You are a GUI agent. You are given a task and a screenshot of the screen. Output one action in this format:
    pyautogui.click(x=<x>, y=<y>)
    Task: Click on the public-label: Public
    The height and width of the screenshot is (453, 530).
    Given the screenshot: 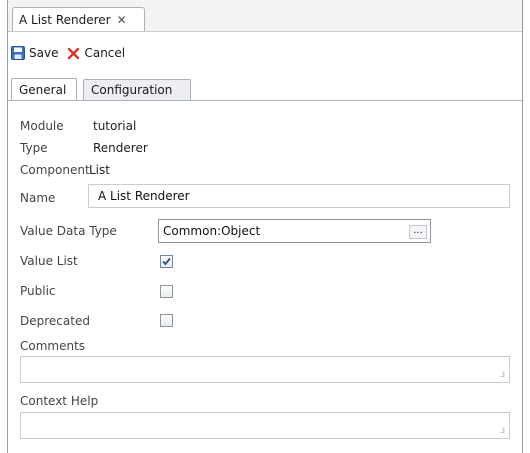 What is the action you would take?
    pyautogui.click(x=38, y=291)
    